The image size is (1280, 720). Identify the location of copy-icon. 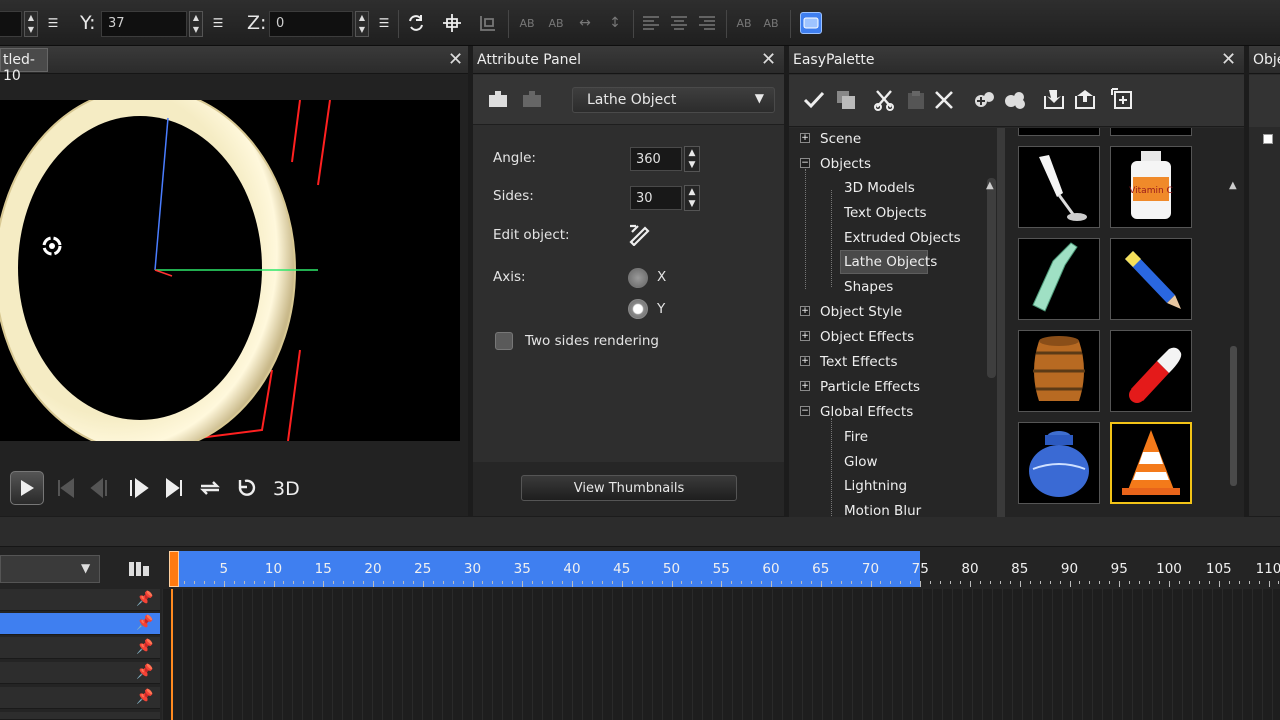
(846, 102).